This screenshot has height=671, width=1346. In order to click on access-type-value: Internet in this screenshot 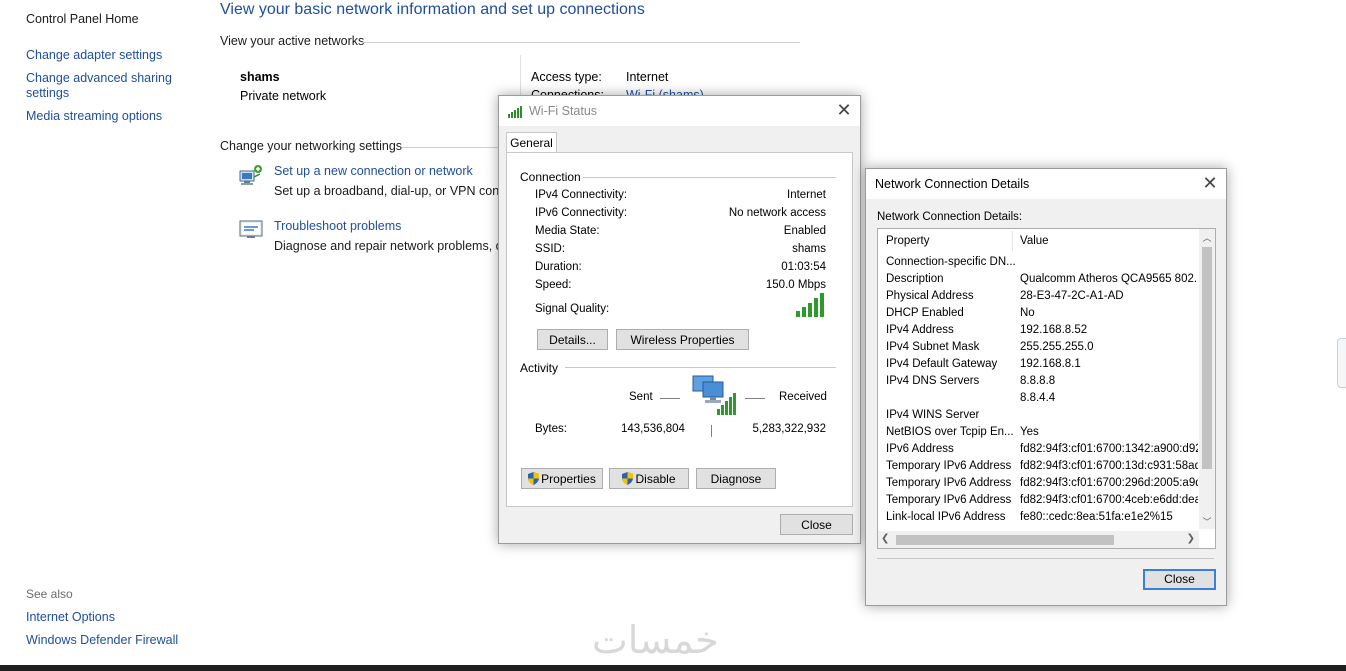, I will do `click(647, 77)`.